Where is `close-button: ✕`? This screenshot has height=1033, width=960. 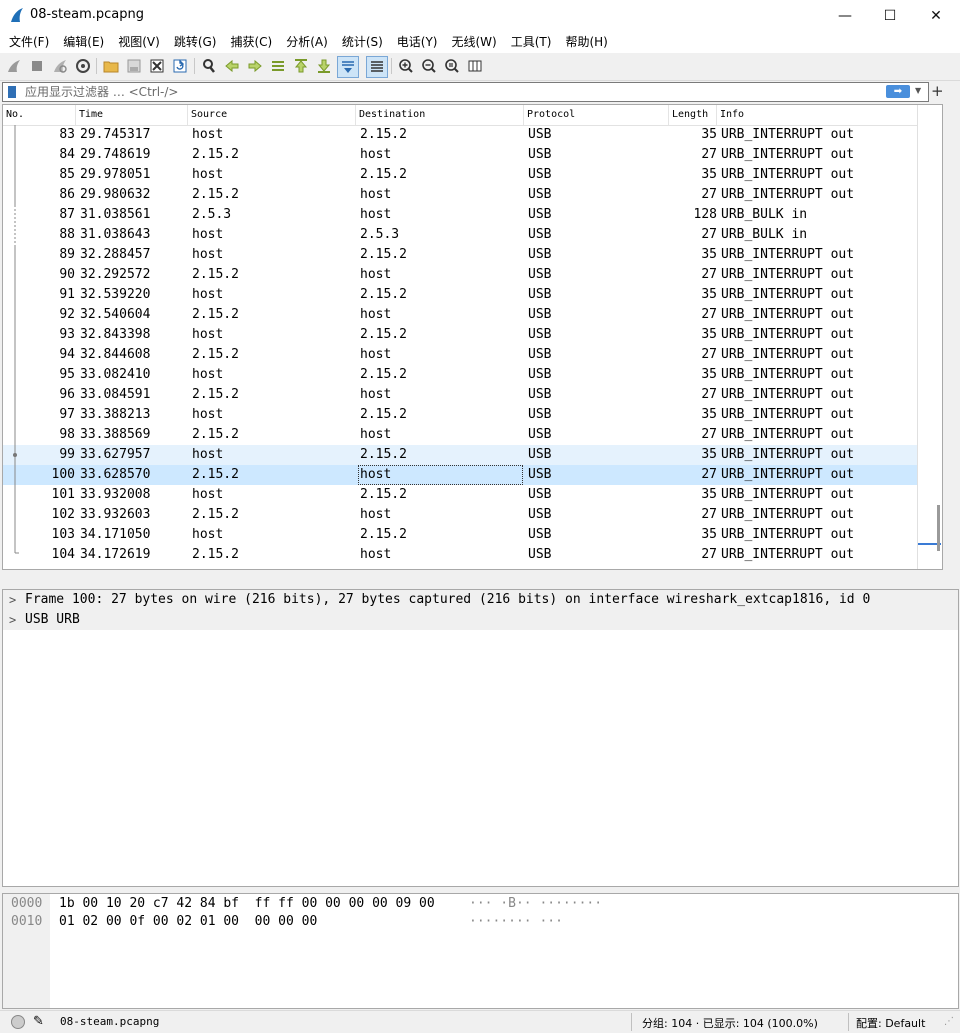
close-button: ✕ is located at coordinates (936, 15).